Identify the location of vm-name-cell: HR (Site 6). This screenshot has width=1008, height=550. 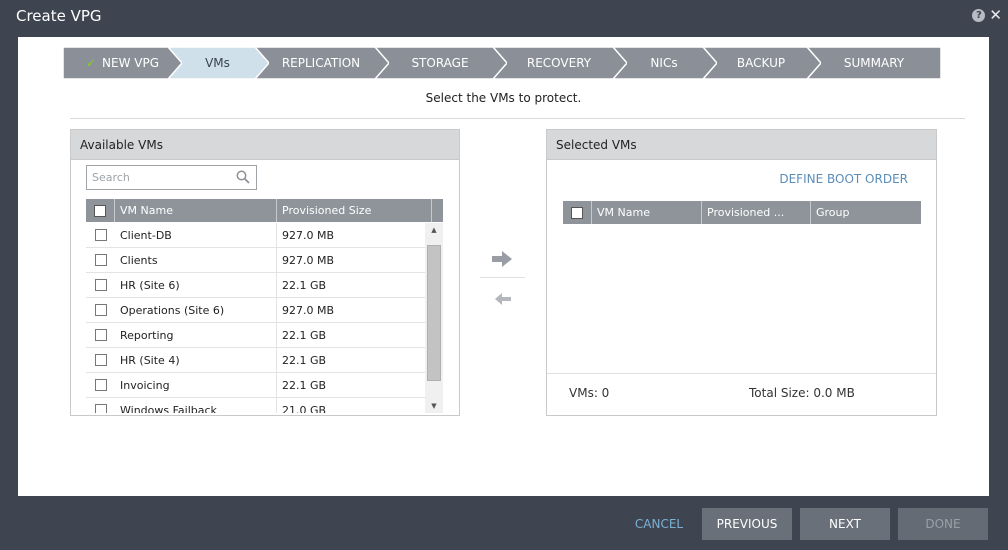
(196, 285).